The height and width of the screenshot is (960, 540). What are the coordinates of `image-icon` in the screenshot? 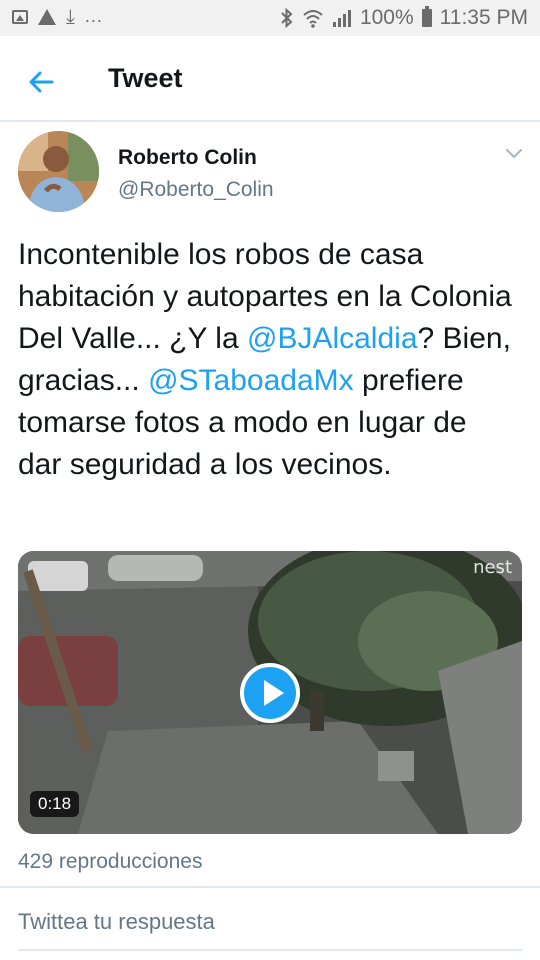 It's located at (20, 16).